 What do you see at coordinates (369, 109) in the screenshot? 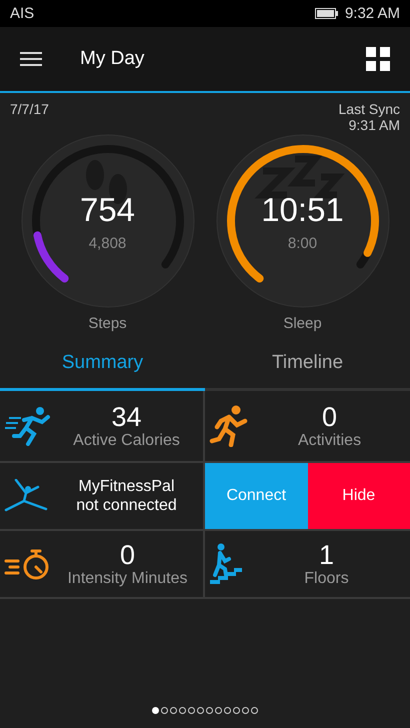
I see `sync-label: Last Sync` at bounding box center [369, 109].